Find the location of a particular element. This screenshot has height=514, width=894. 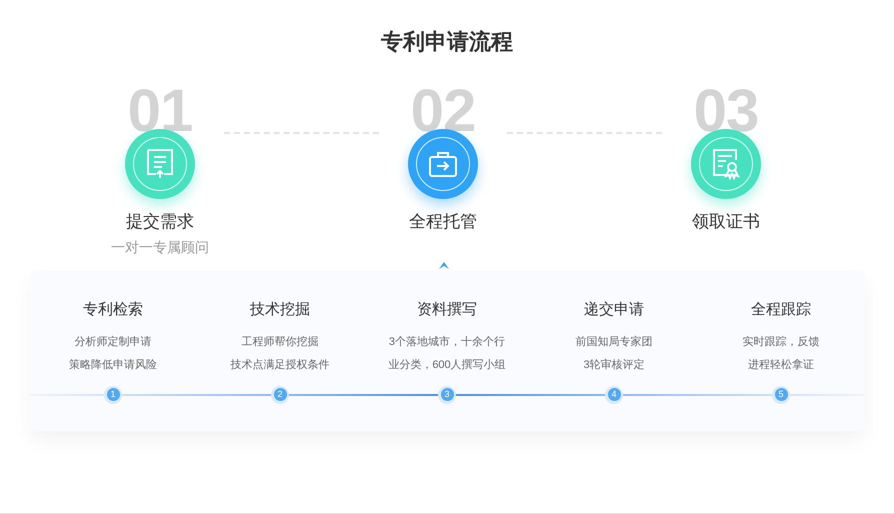

step-label: 提交需求 is located at coordinates (160, 222).